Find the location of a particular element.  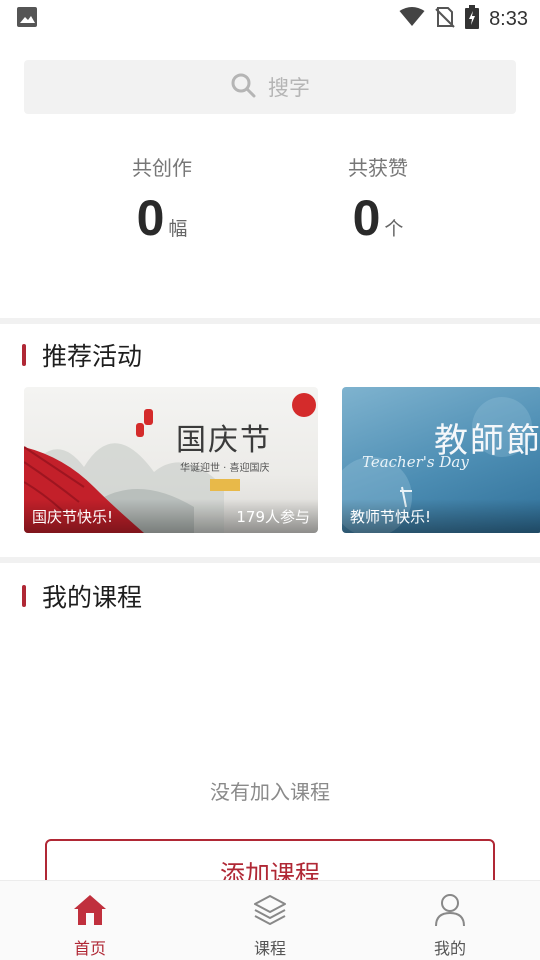

nav-label-courses: 课程 is located at coordinates (269, 948).